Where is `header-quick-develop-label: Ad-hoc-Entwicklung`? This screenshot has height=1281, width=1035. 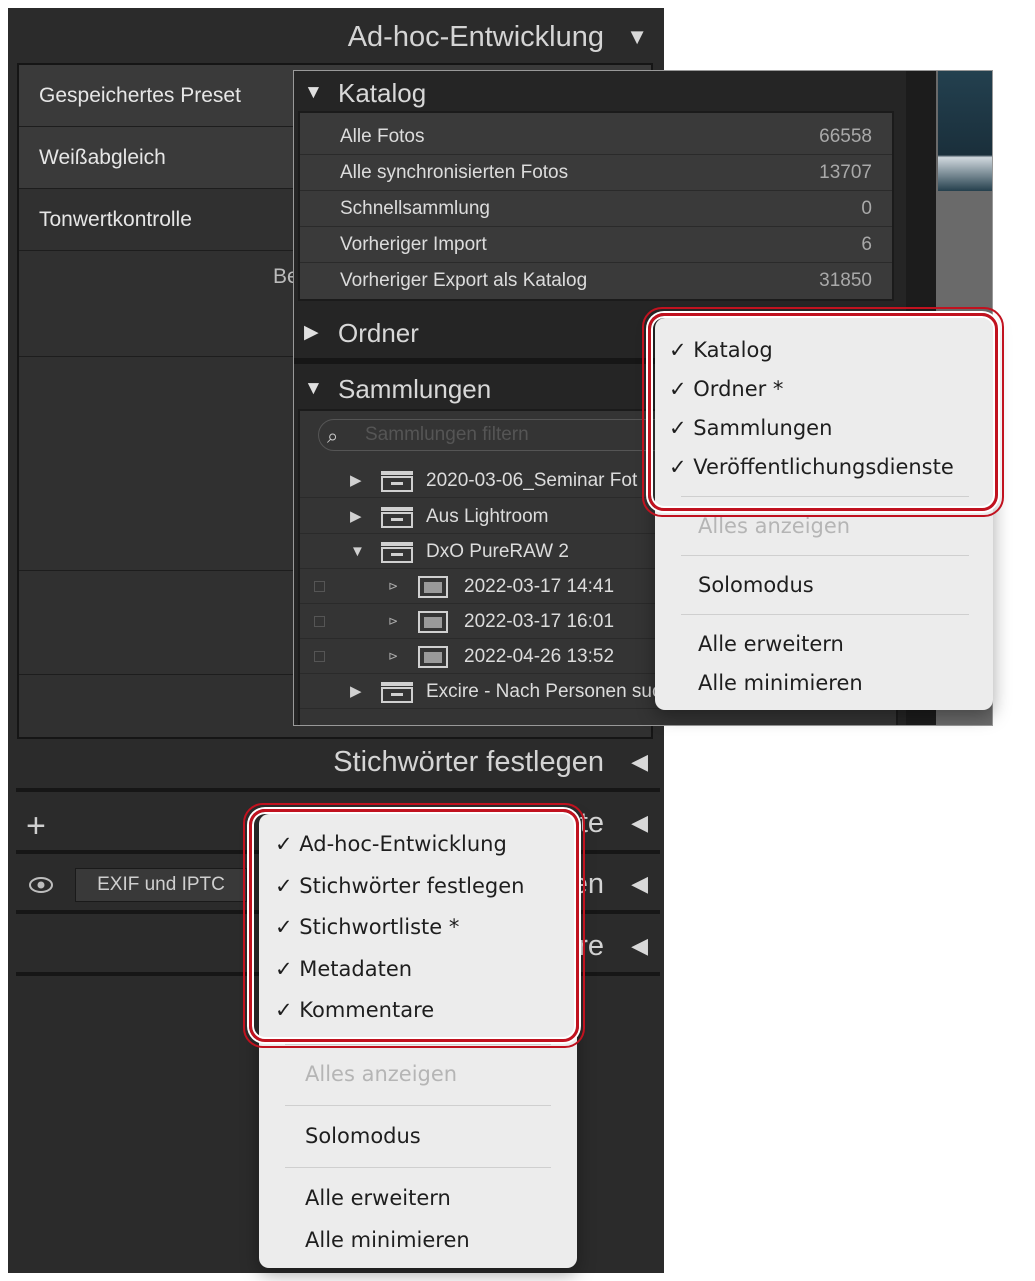
header-quick-develop-label: Ad-hoc-Entwicklung is located at coordinates (475, 37).